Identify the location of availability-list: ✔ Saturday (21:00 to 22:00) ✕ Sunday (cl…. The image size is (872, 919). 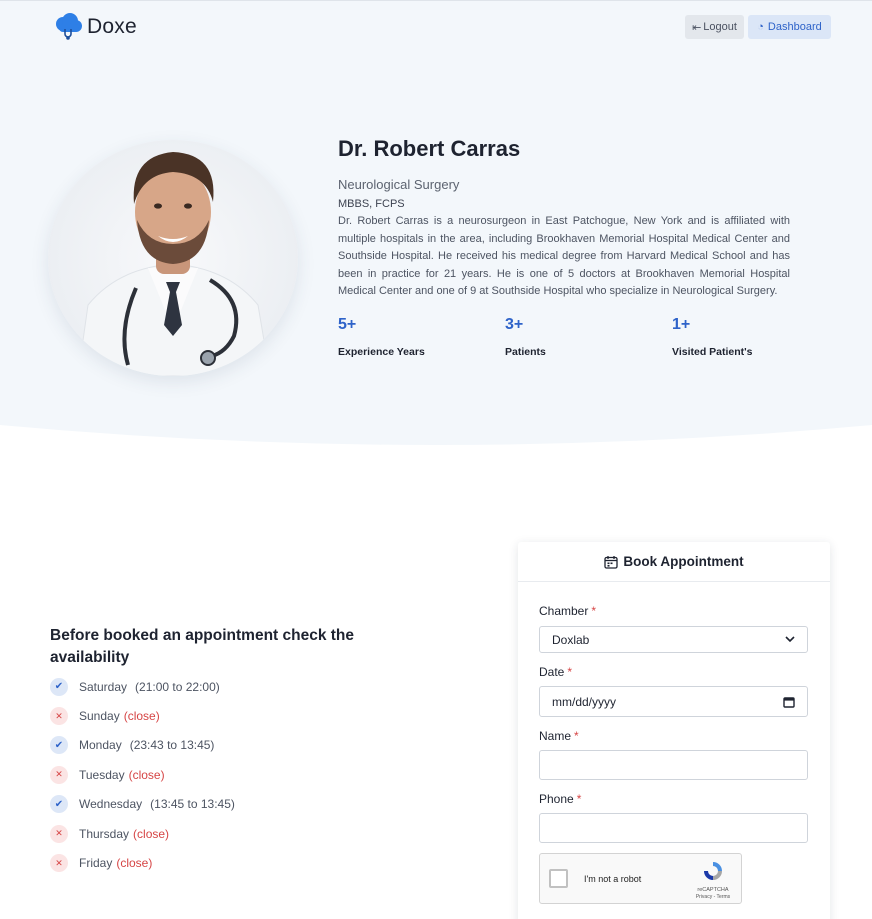
(142, 775).